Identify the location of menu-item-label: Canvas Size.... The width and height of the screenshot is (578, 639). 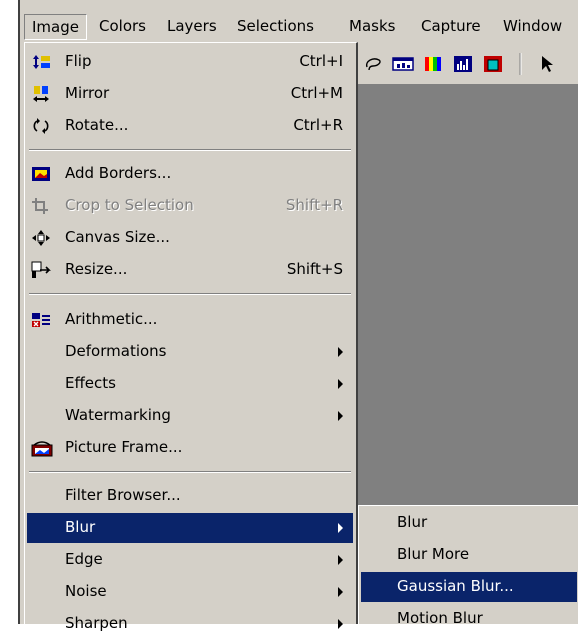
(117, 237).